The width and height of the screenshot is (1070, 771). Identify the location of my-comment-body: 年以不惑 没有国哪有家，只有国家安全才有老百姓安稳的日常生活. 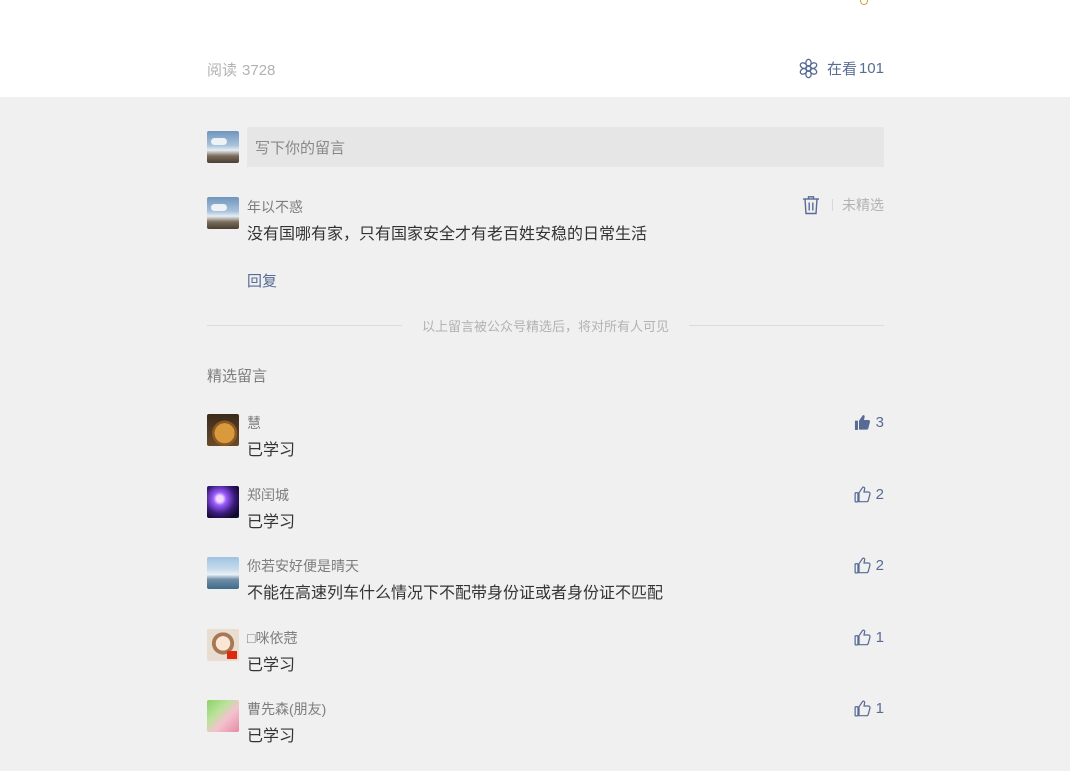
(447, 220).